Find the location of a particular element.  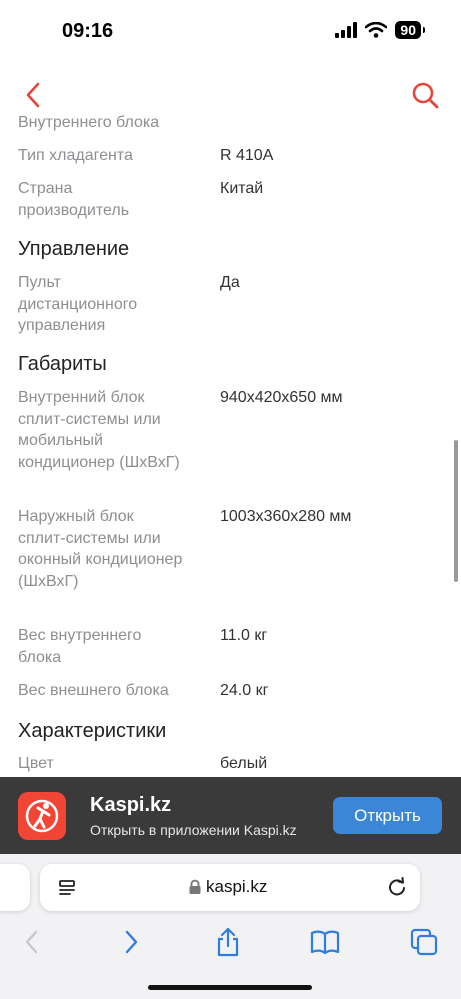

spec-value: 11.0 кг is located at coordinates (244, 635).